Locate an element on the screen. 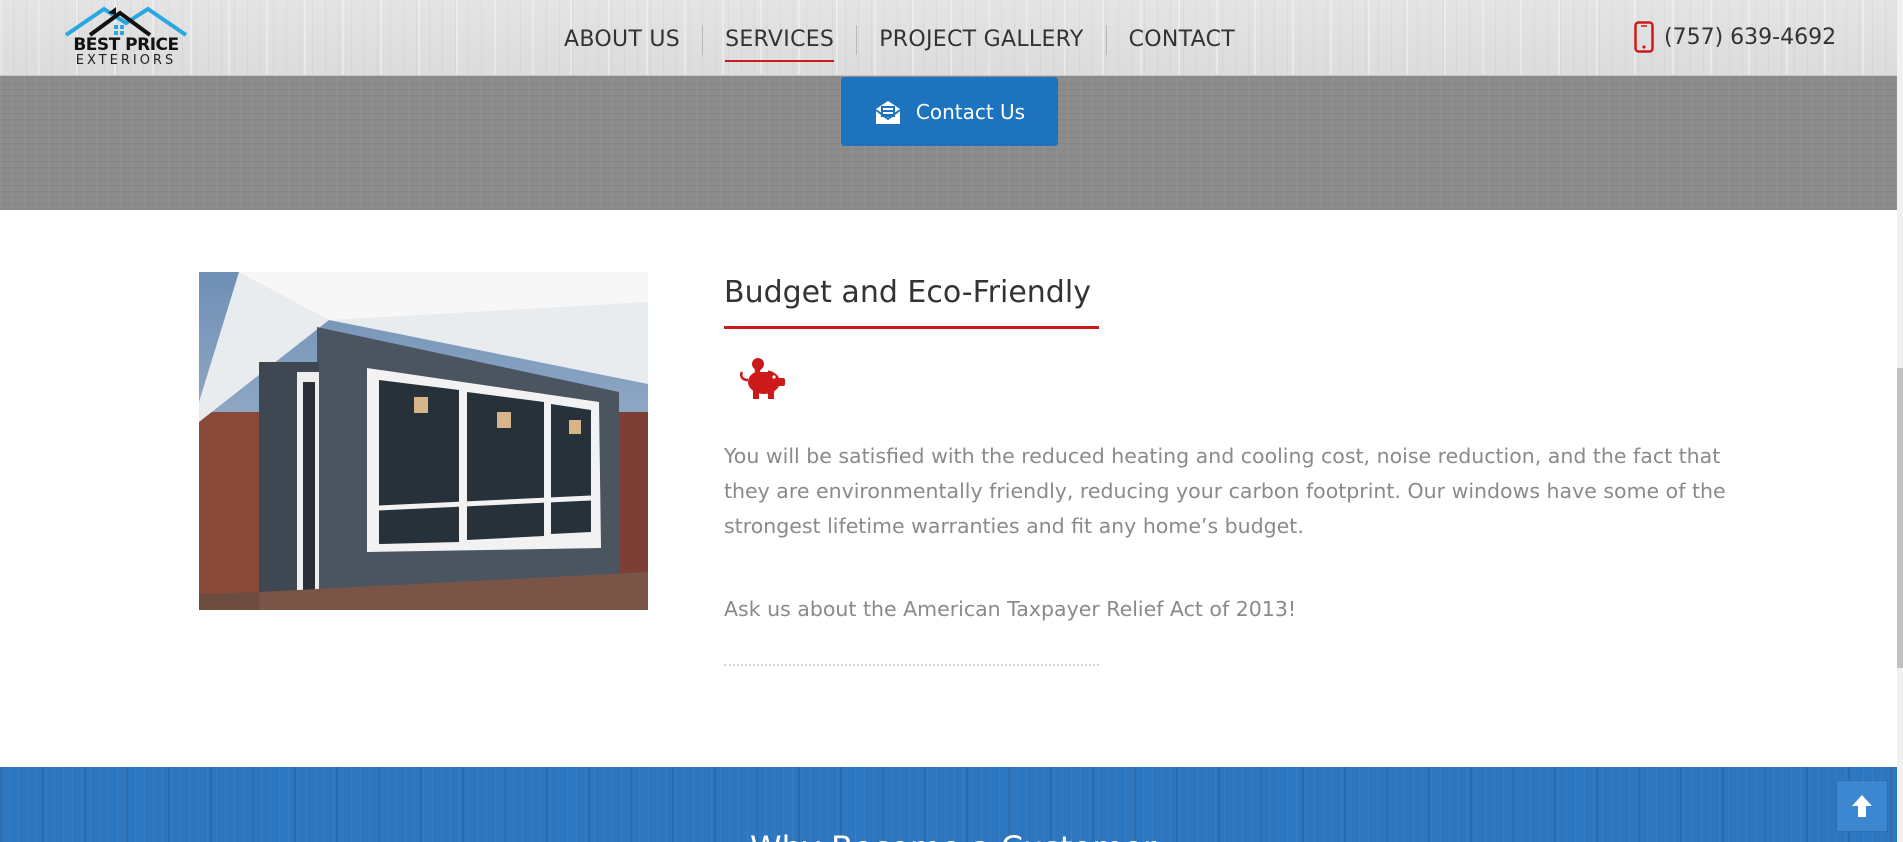 The height and width of the screenshot is (842, 1903). phone-link: (757) 639-4692 is located at coordinates (1735, 37).